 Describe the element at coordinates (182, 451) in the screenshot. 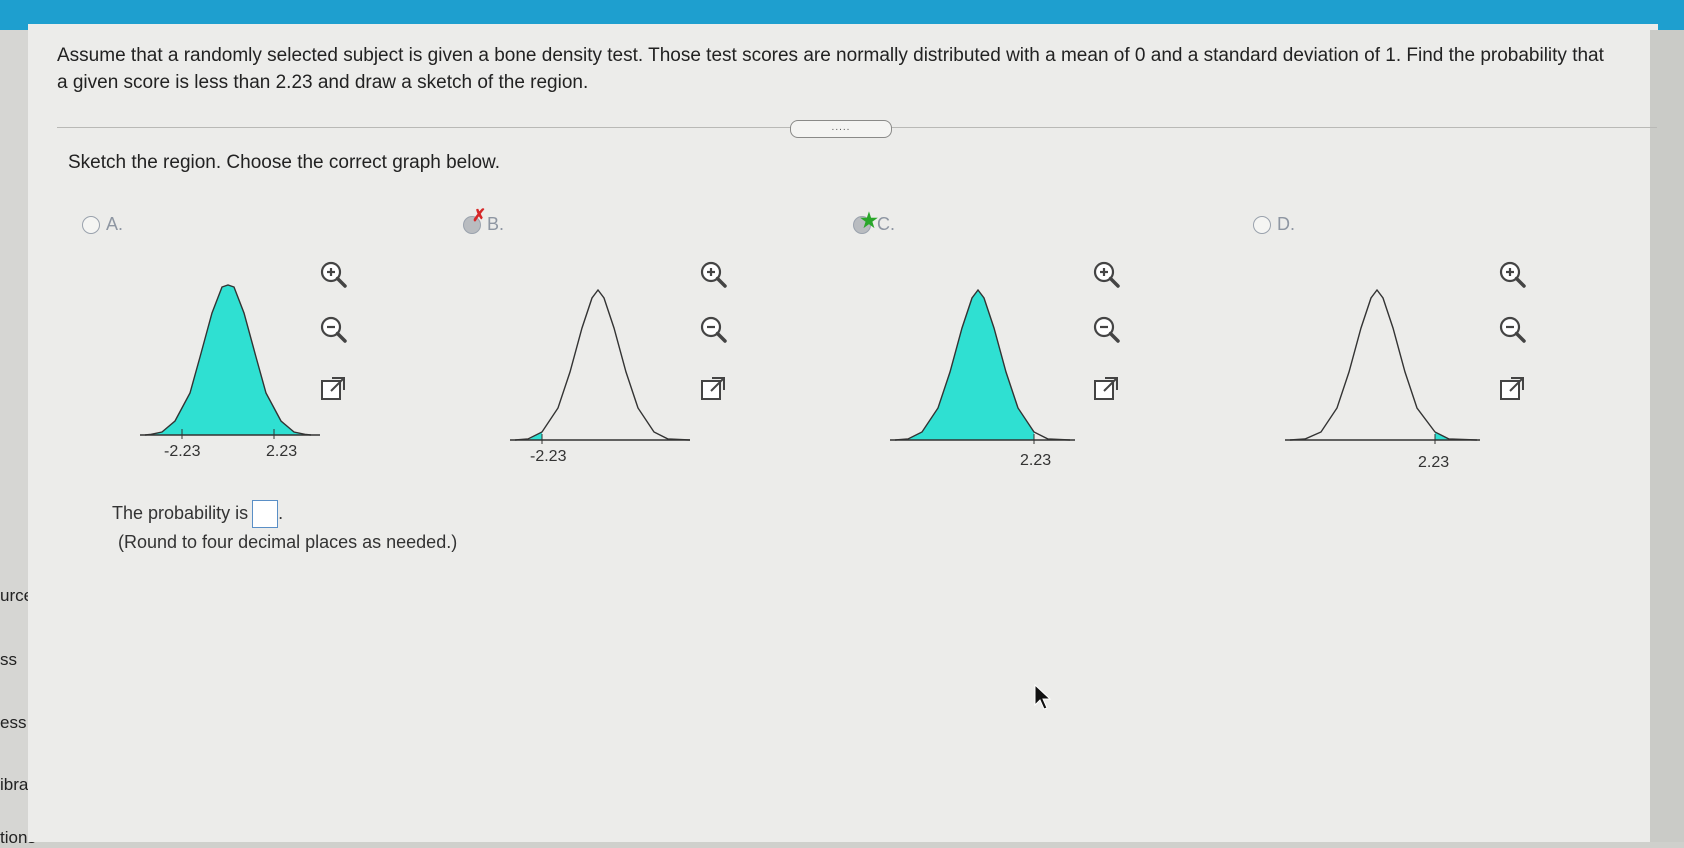

I see `graph-a-tick-label-1: -2.23` at that location.